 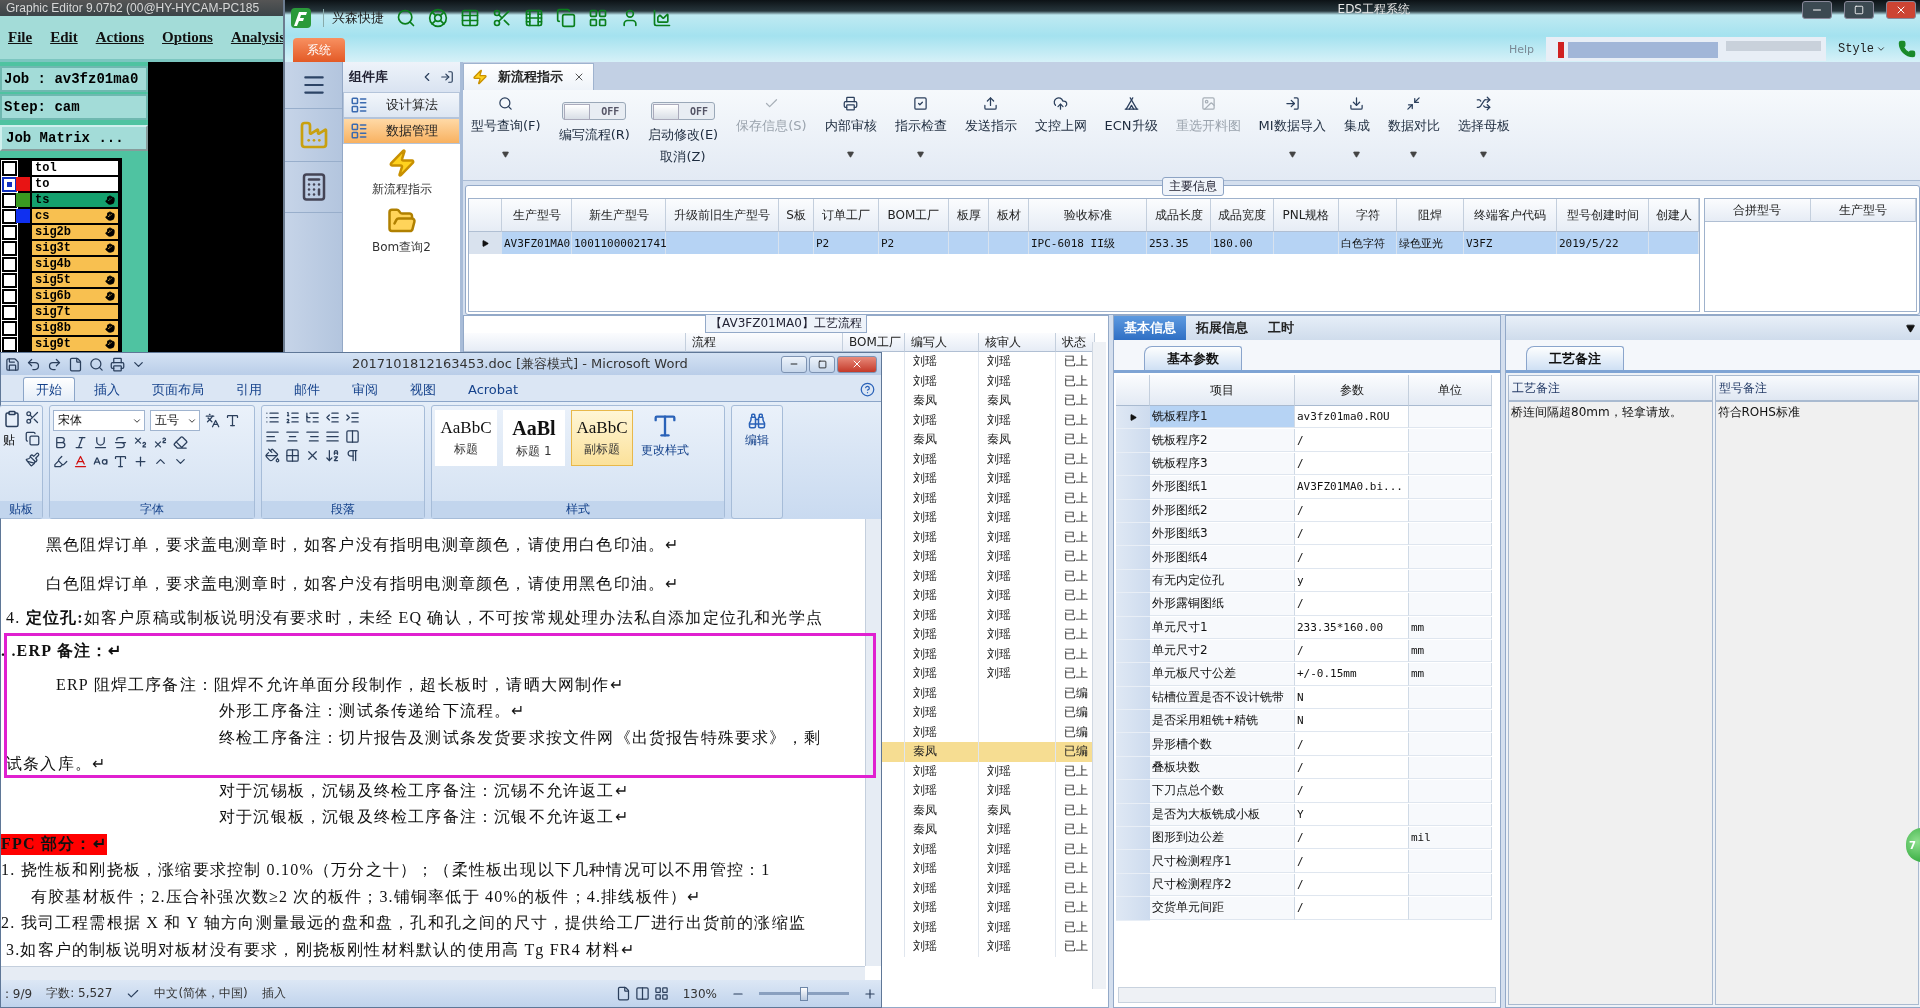 I want to click on change-styles-button: 更改样式, so click(x=665, y=435).